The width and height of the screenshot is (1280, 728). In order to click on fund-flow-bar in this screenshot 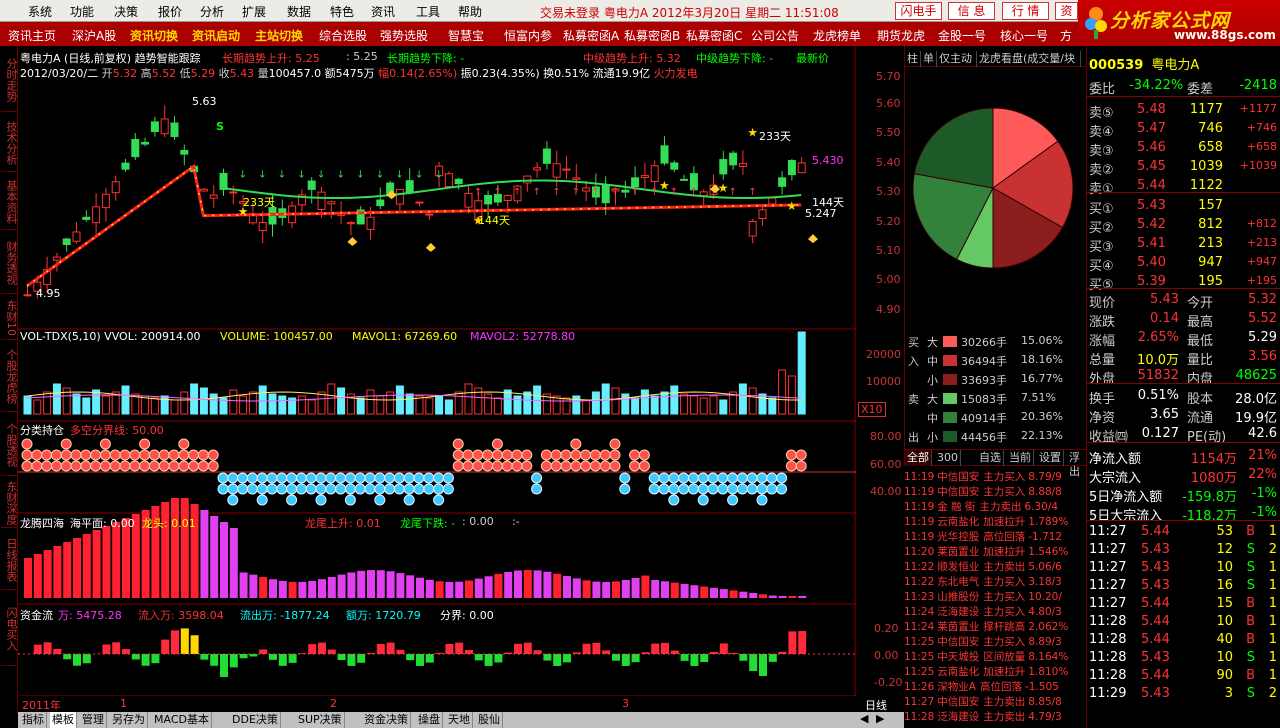, I will do `click(135, 657)`.